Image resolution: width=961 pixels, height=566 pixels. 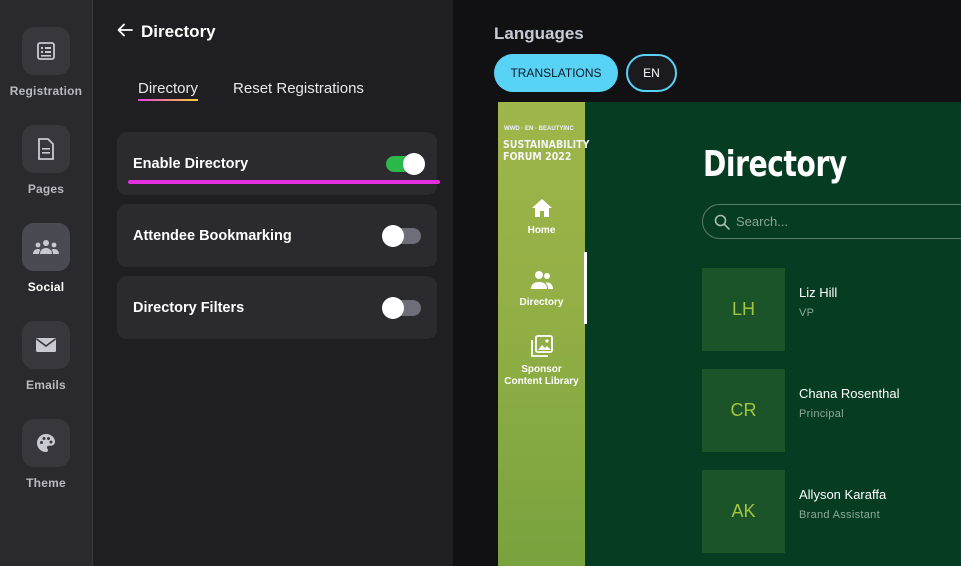 What do you see at coordinates (212, 235) in the screenshot?
I see `setting-label: Attendee Bookmarking` at bounding box center [212, 235].